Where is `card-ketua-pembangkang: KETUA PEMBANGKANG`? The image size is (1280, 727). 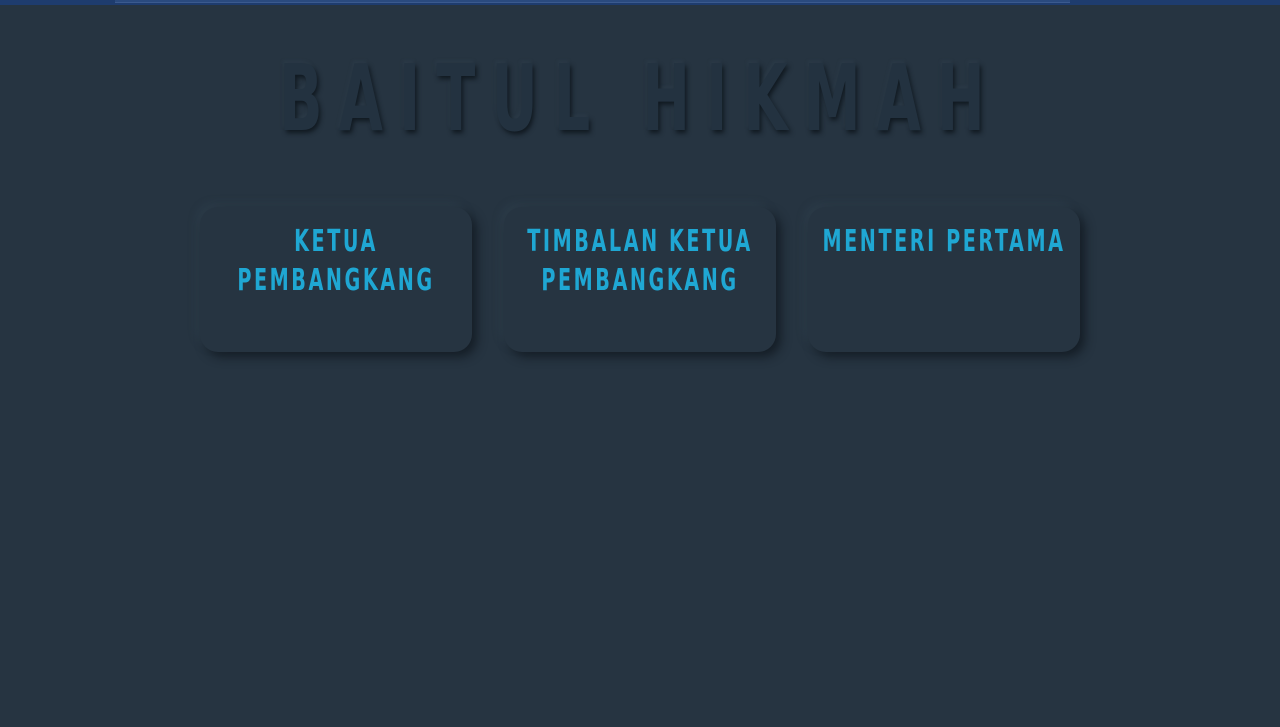 card-ketua-pembangkang: KETUA PEMBANGKANG is located at coordinates (336, 279).